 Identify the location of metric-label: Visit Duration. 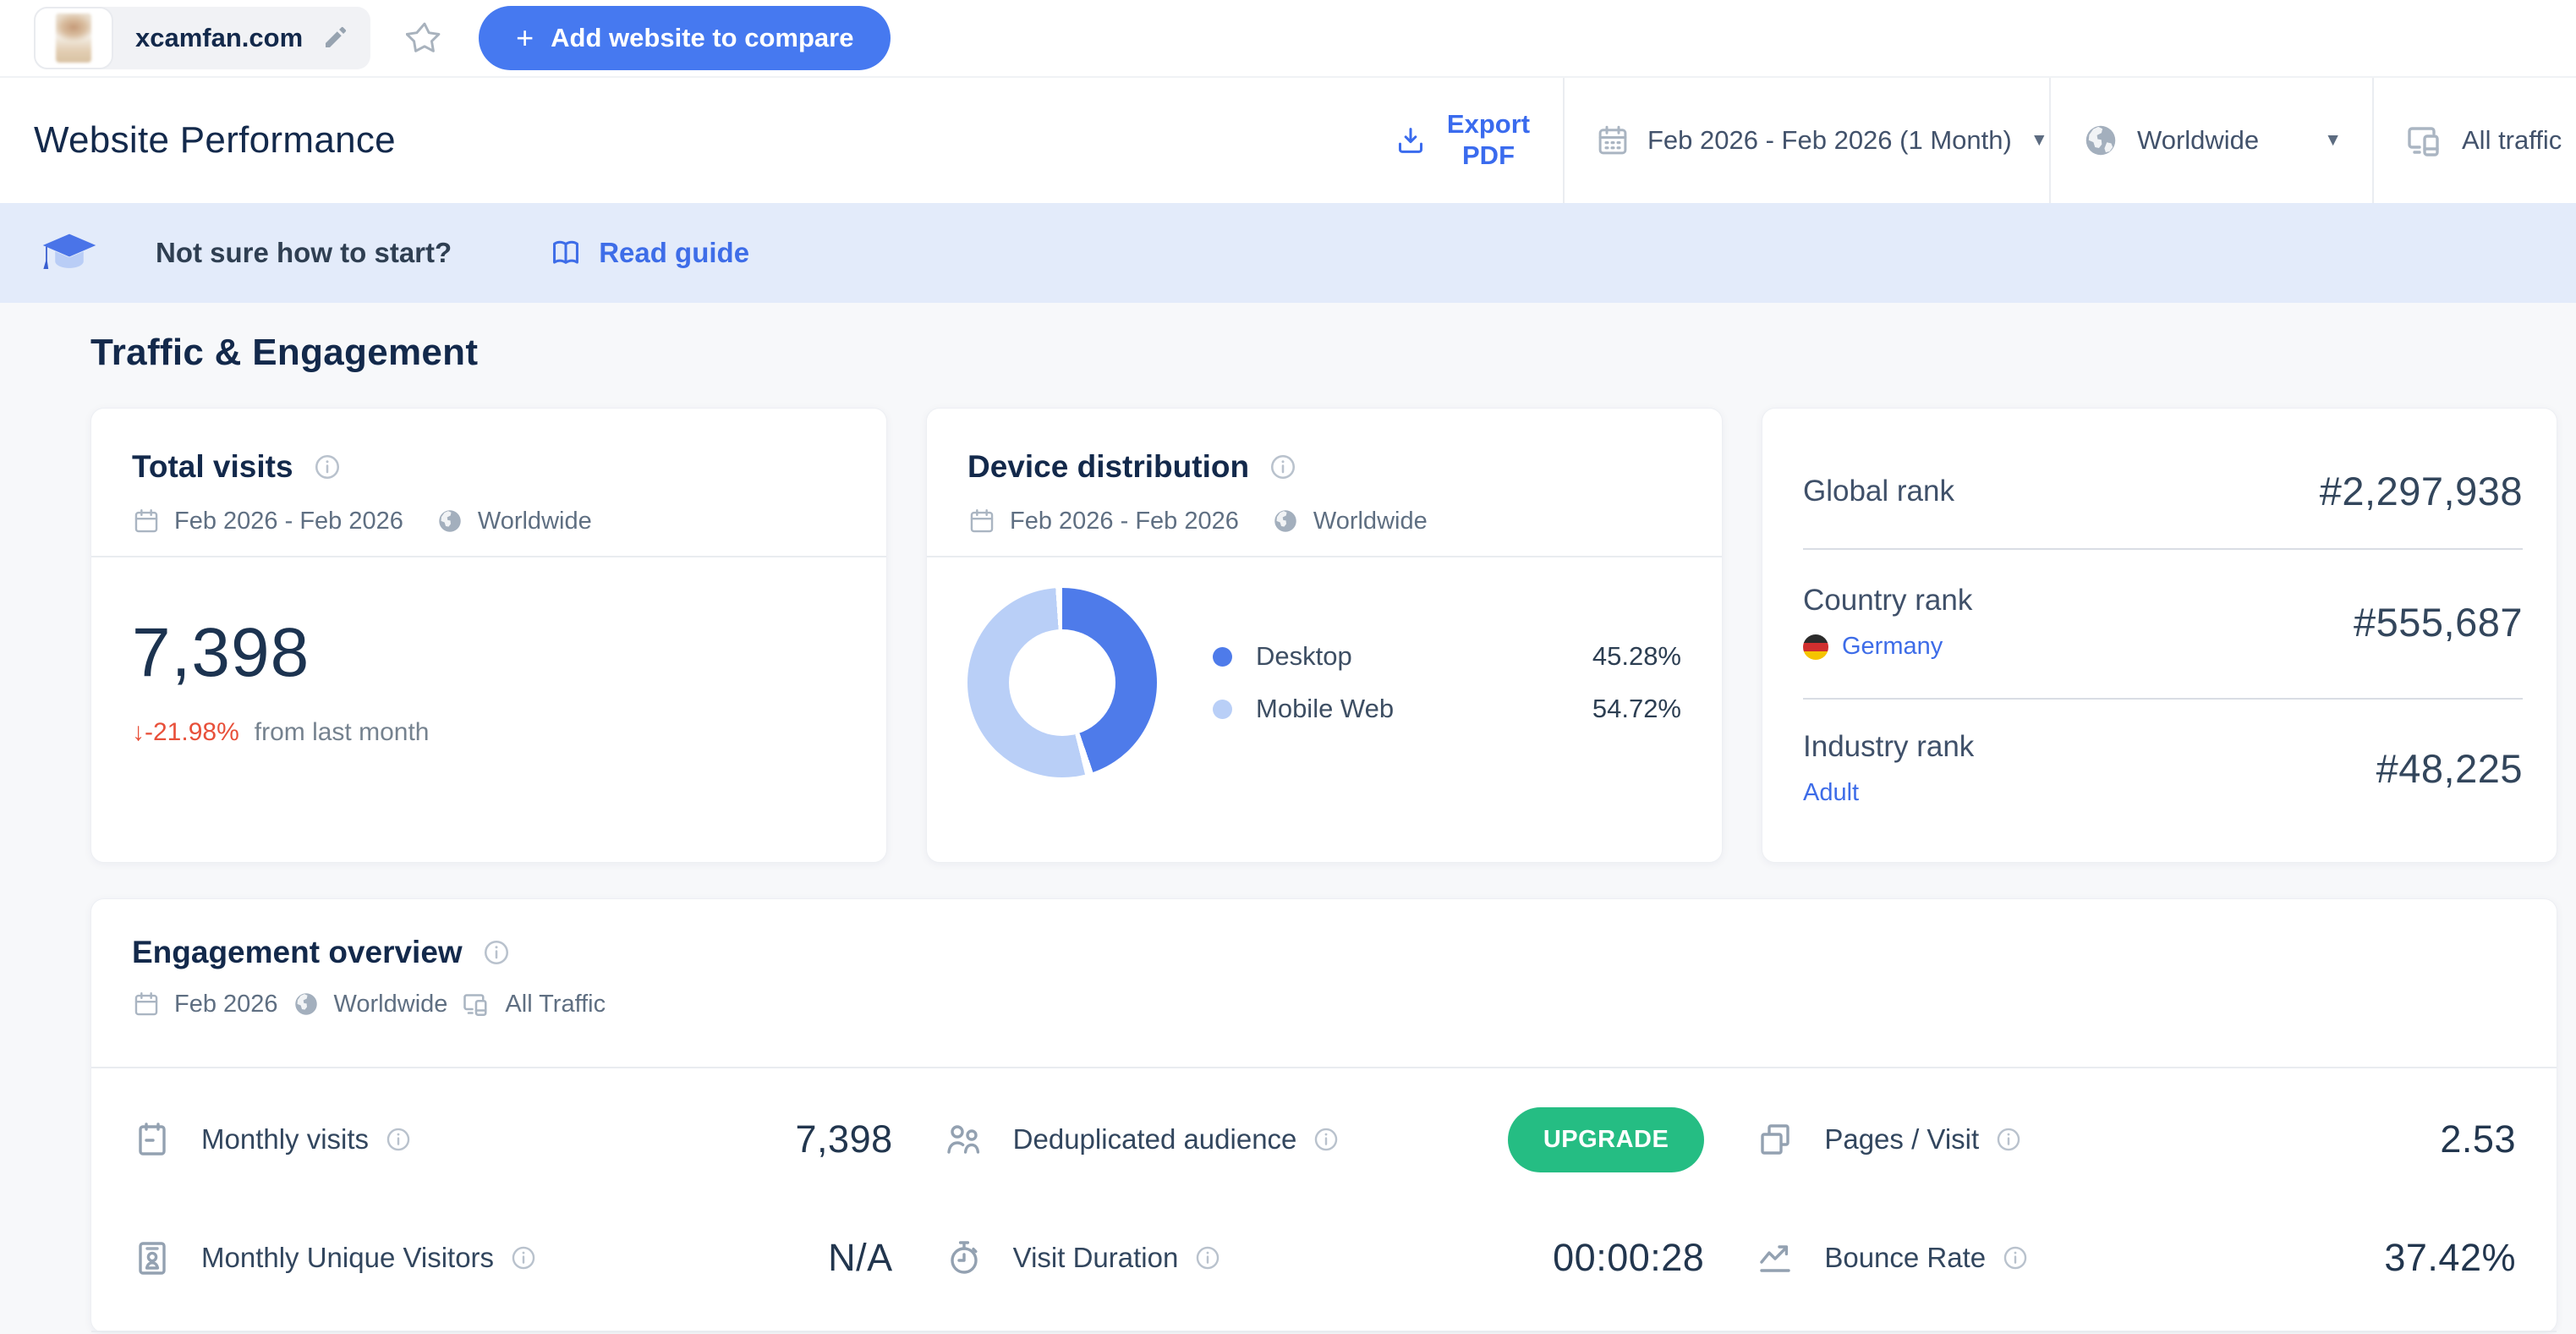
(1095, 1257).